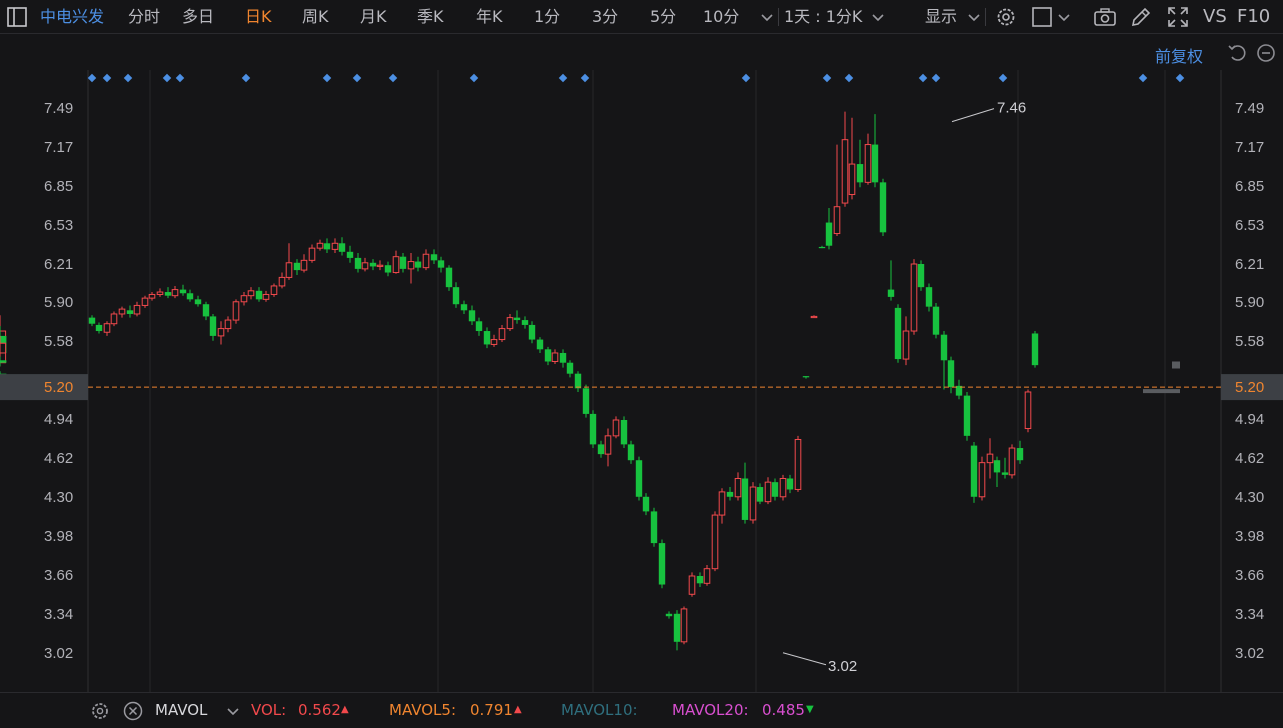  Describe the element at coordinates (1215, 17) in the screenshot. I see `vs-button: VS` at that location.